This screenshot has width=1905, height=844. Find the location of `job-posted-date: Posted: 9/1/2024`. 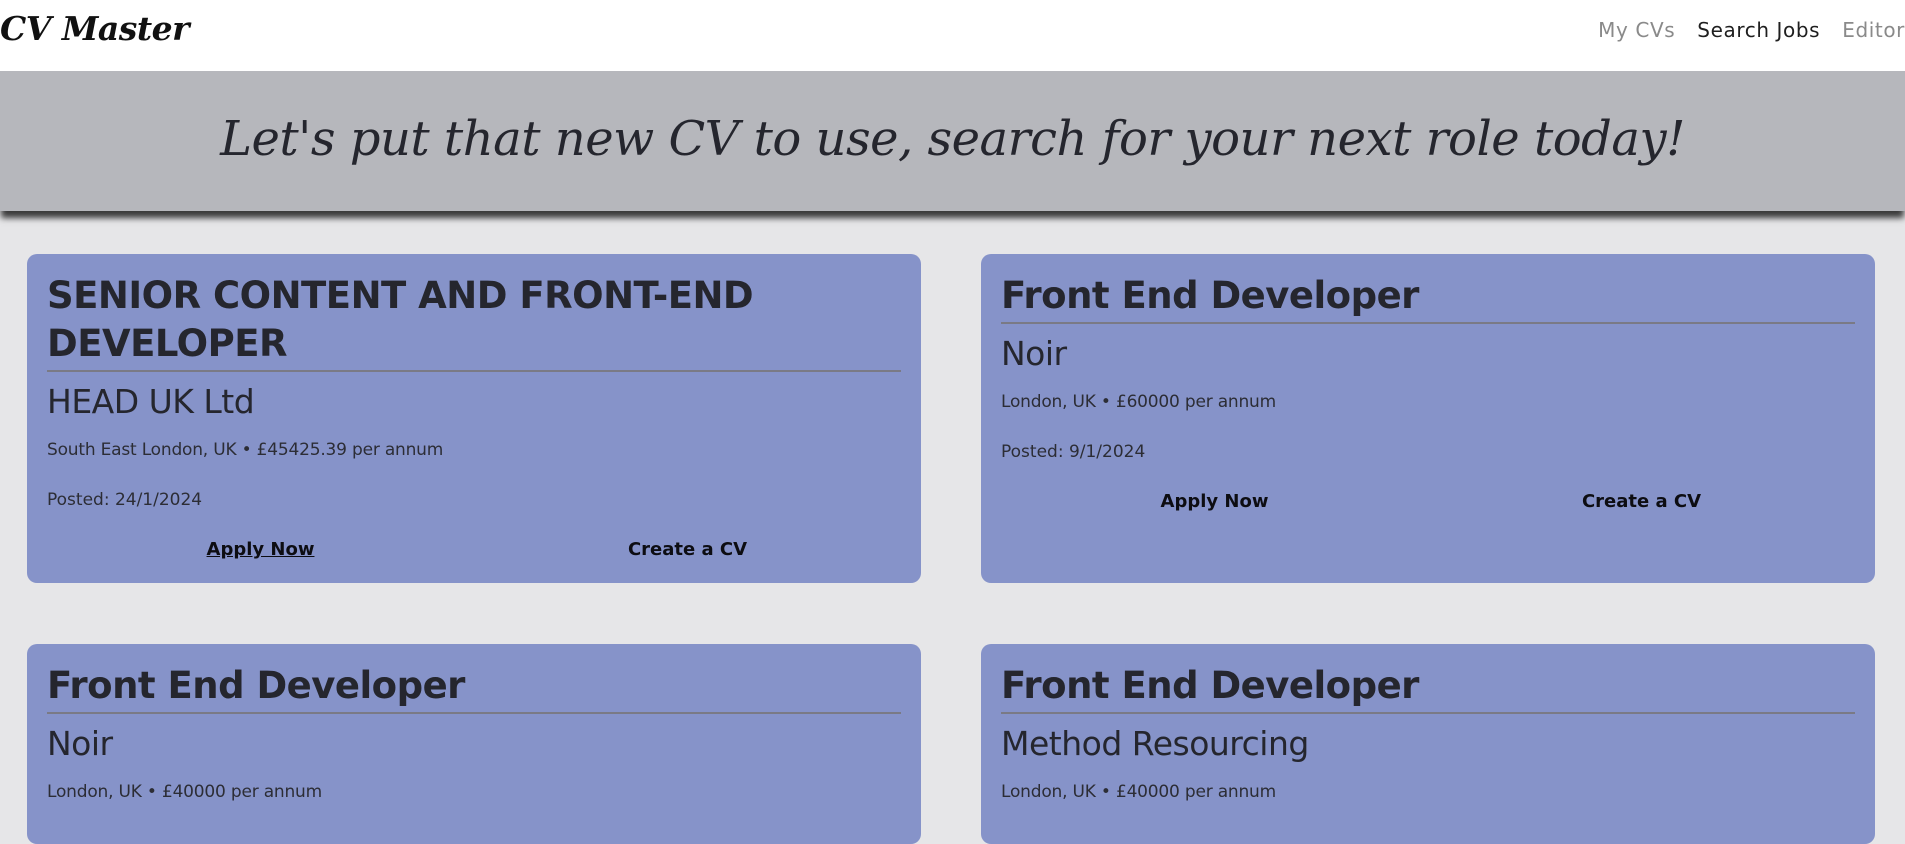

job-posted-date: Posted: 9/1/2024 is located at coordinates (1073, 452).